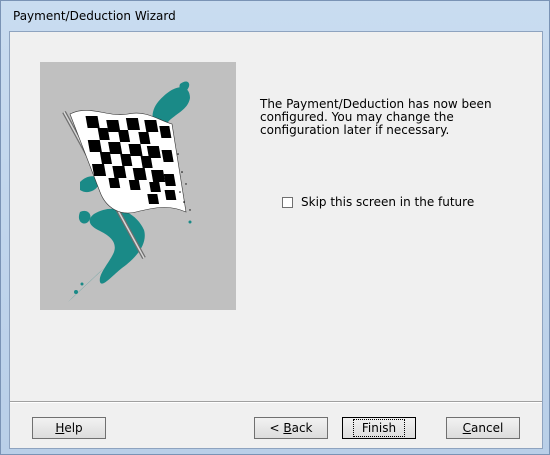 The width and height of the screenshot is (550, 455). I want to click on finish-button-label: Finish, so click(379, 428).